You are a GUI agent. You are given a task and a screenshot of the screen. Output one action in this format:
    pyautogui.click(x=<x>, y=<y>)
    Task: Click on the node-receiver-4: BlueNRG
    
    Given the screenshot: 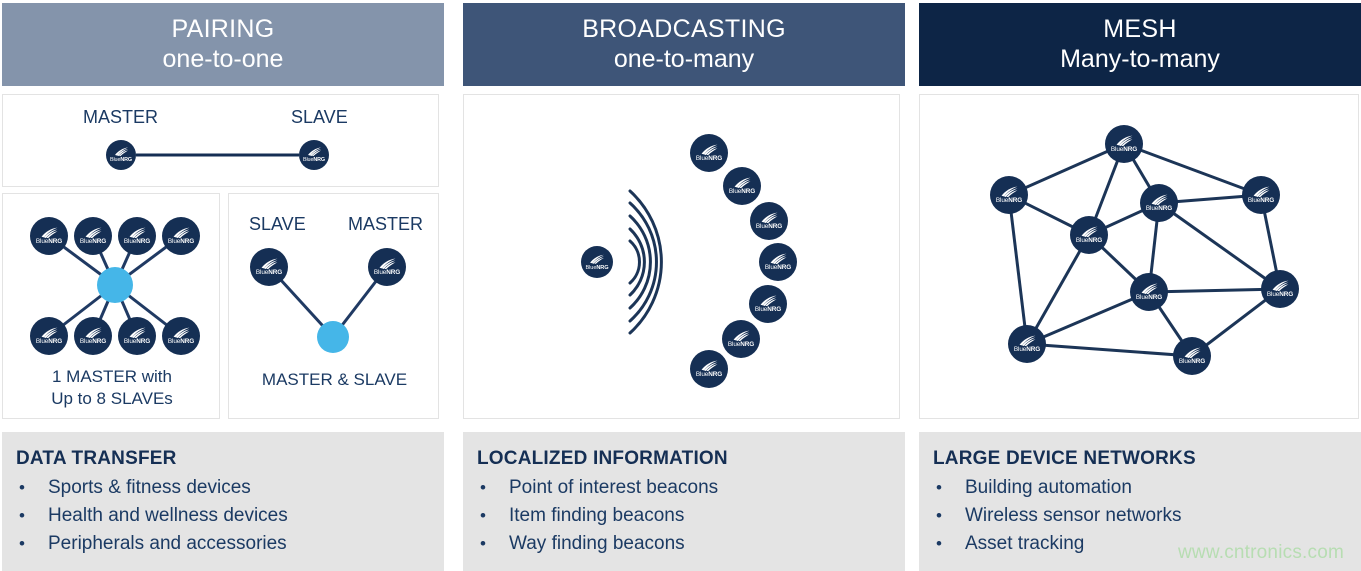 What is the action you would take?
    pyautogui.click(x=778, y=262)
    